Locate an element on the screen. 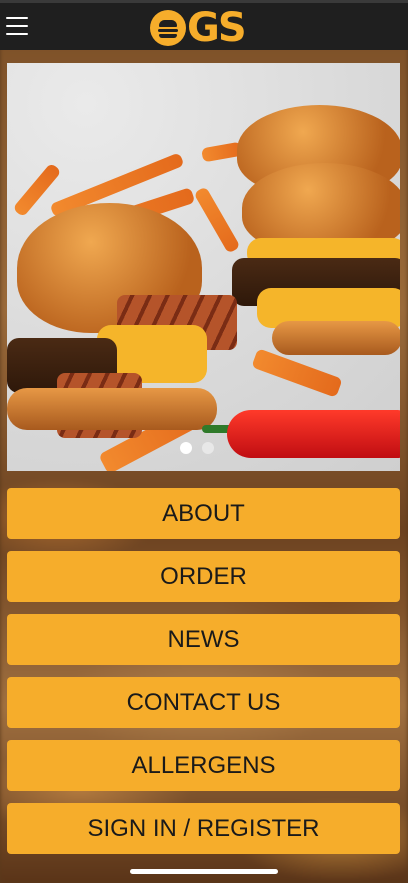 Image resolution: width=408 pixels, height=883 pixels. carousel-pagination is located at coordinates (197, 448).